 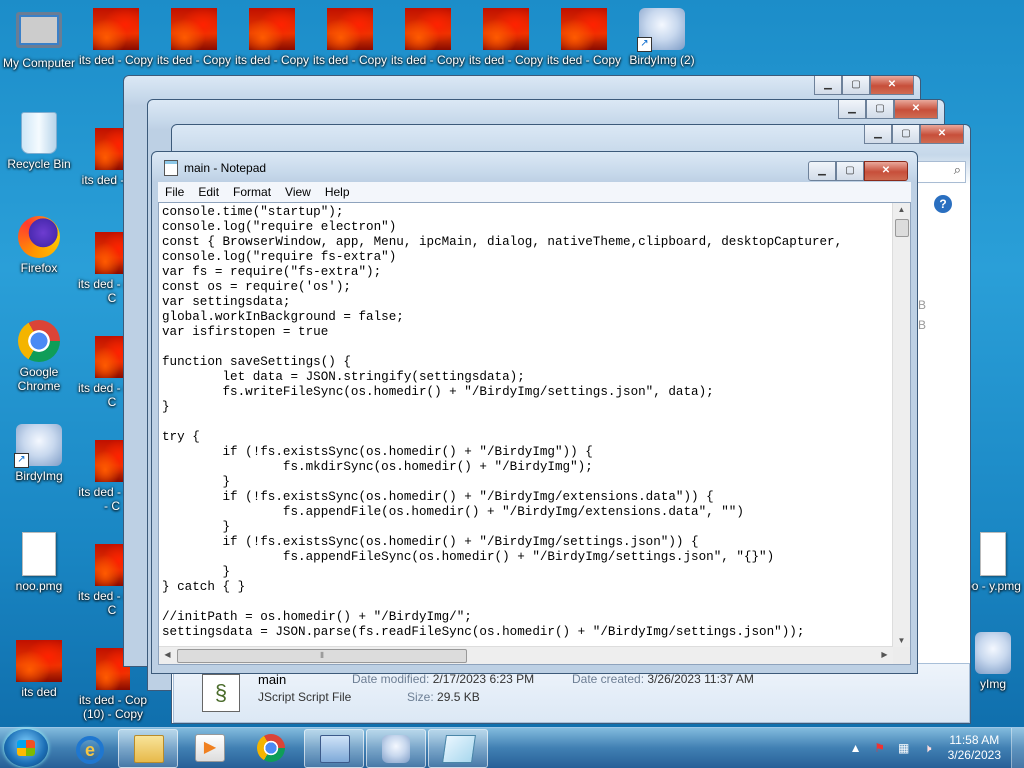 What do you see at coordinates (39, 669) in the screenshot?
I see `desktop-icon-its-ded: its ded` at bounding box center [39, 669].